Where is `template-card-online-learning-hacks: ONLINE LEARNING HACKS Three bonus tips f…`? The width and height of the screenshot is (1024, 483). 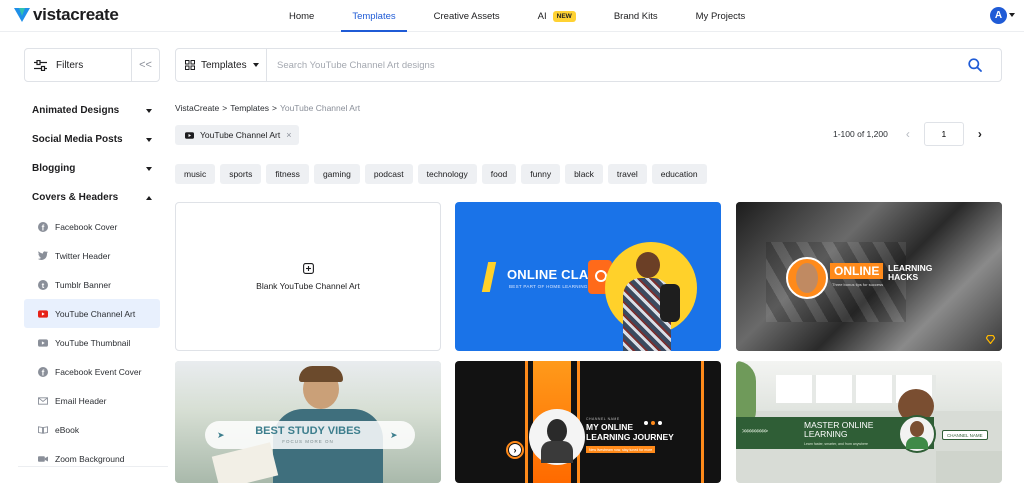 template-card-online-learning-hacks: ONLINE LEARNING HACKS Three bonus tips f… is located at coordinates (869, 276).